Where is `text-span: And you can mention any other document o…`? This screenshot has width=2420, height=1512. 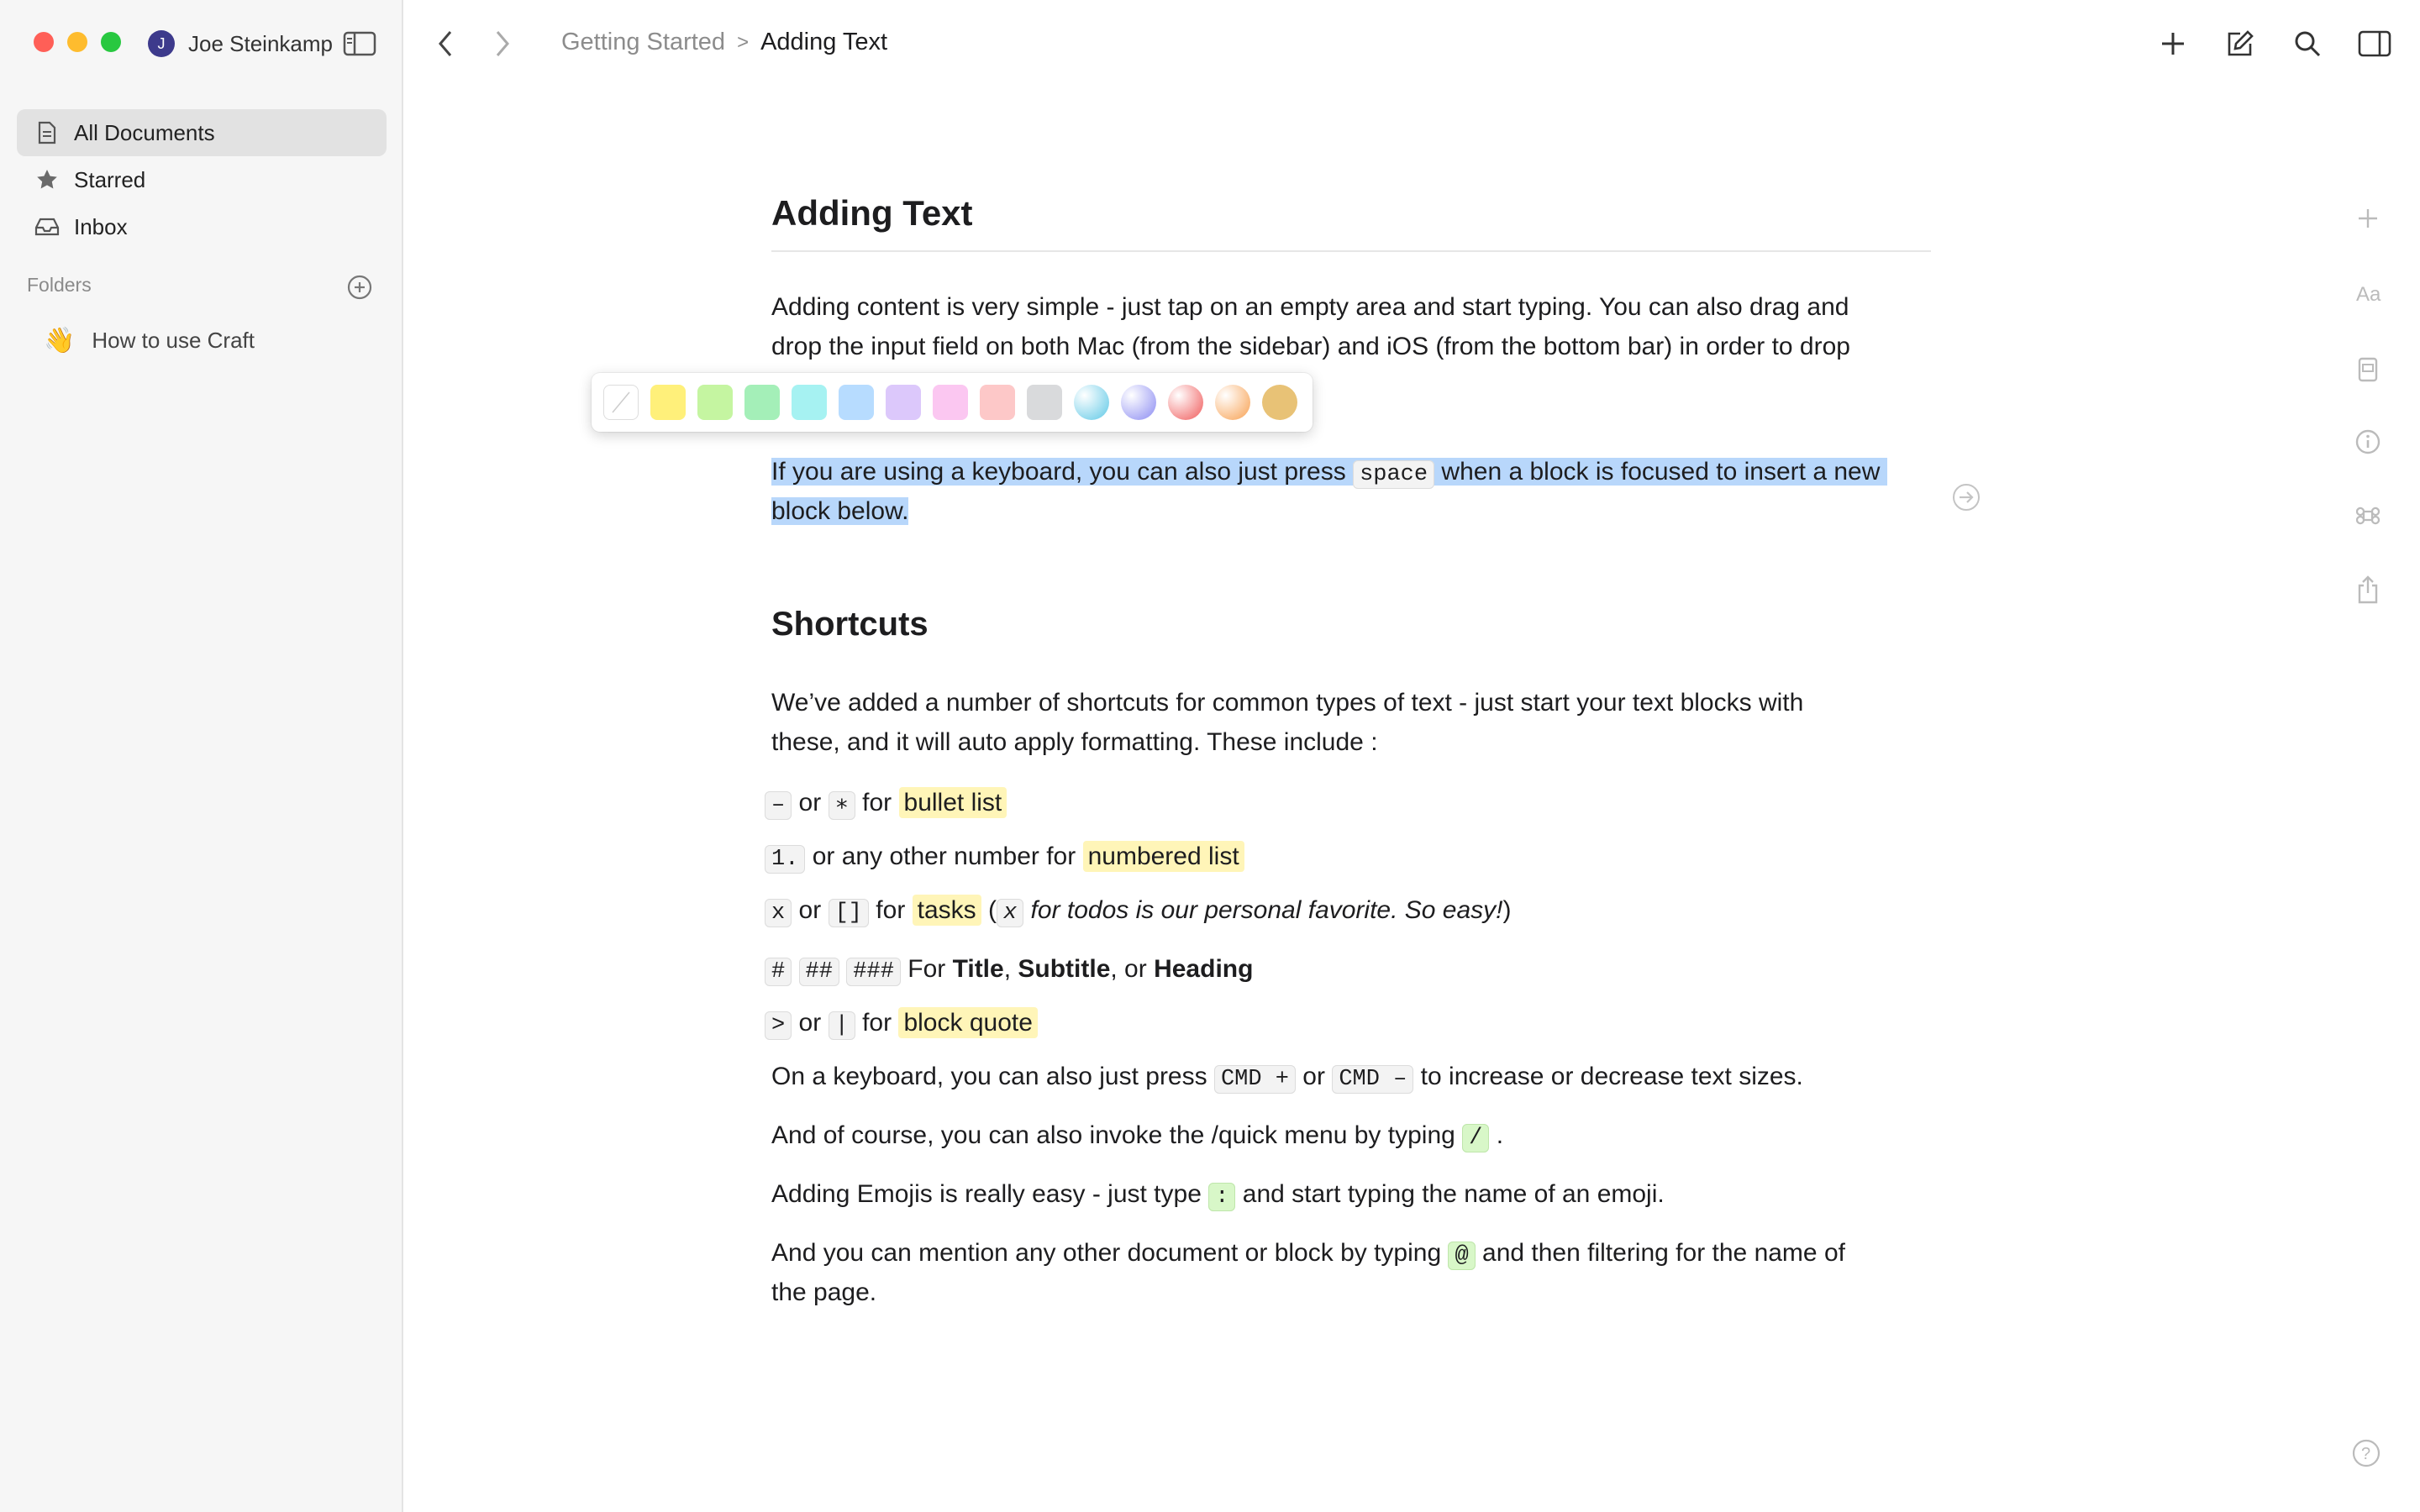 text-span: And you can mention any other document o… is located at coordinates (1110, 1253).